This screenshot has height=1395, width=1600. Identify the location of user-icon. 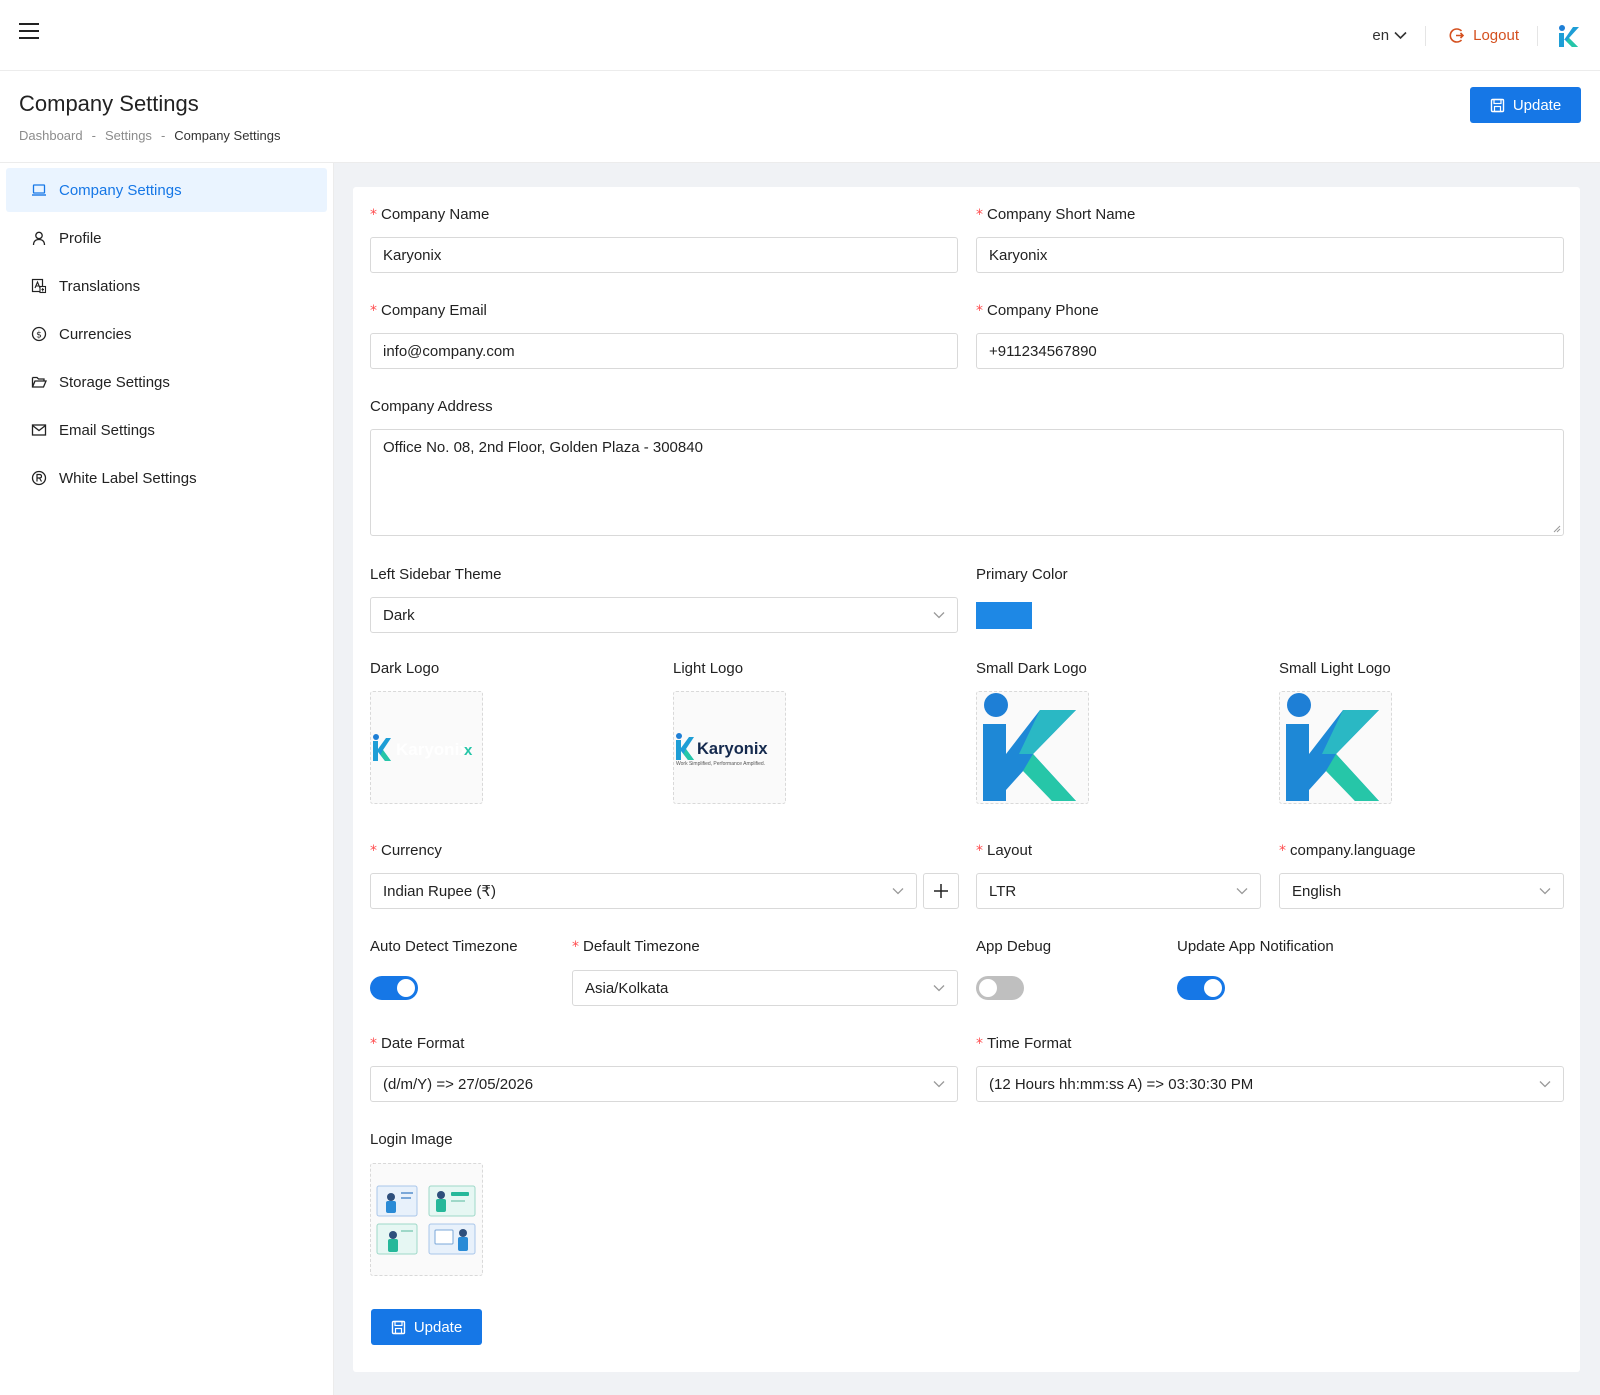
(39, 238).